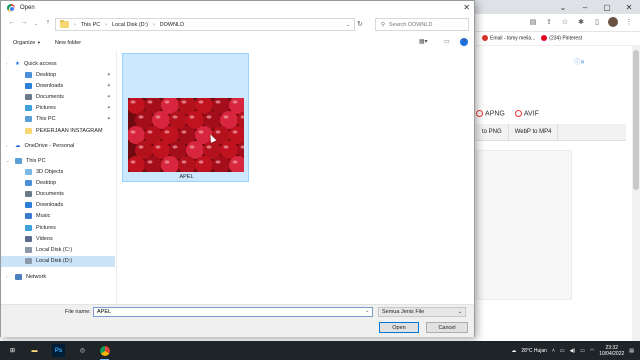  What do you see at coordinates (492, 132) in the screenshot?
I see `convert-tab-to-png: to PNG` at bounding box center [492, 132].